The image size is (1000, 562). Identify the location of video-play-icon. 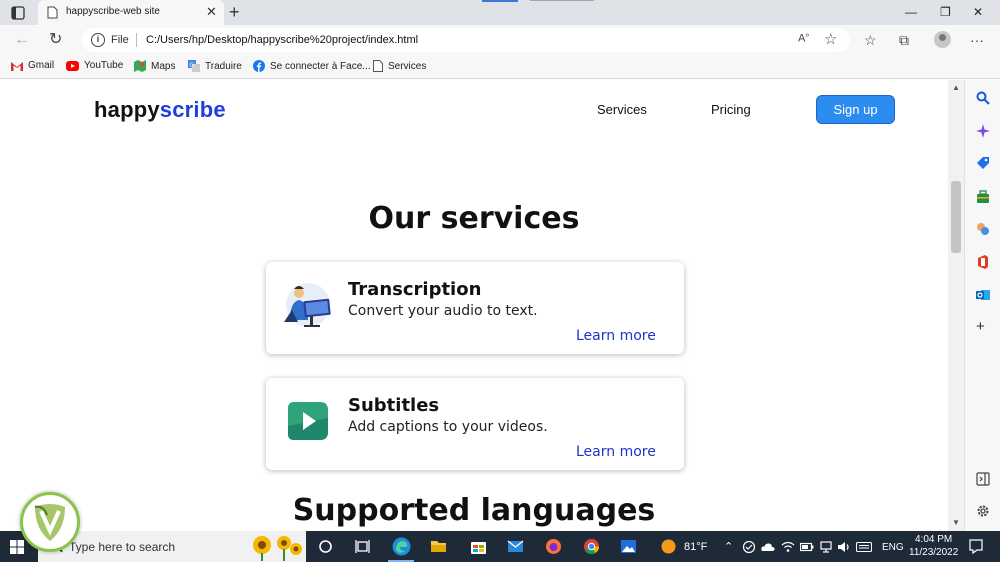
(308, 421).